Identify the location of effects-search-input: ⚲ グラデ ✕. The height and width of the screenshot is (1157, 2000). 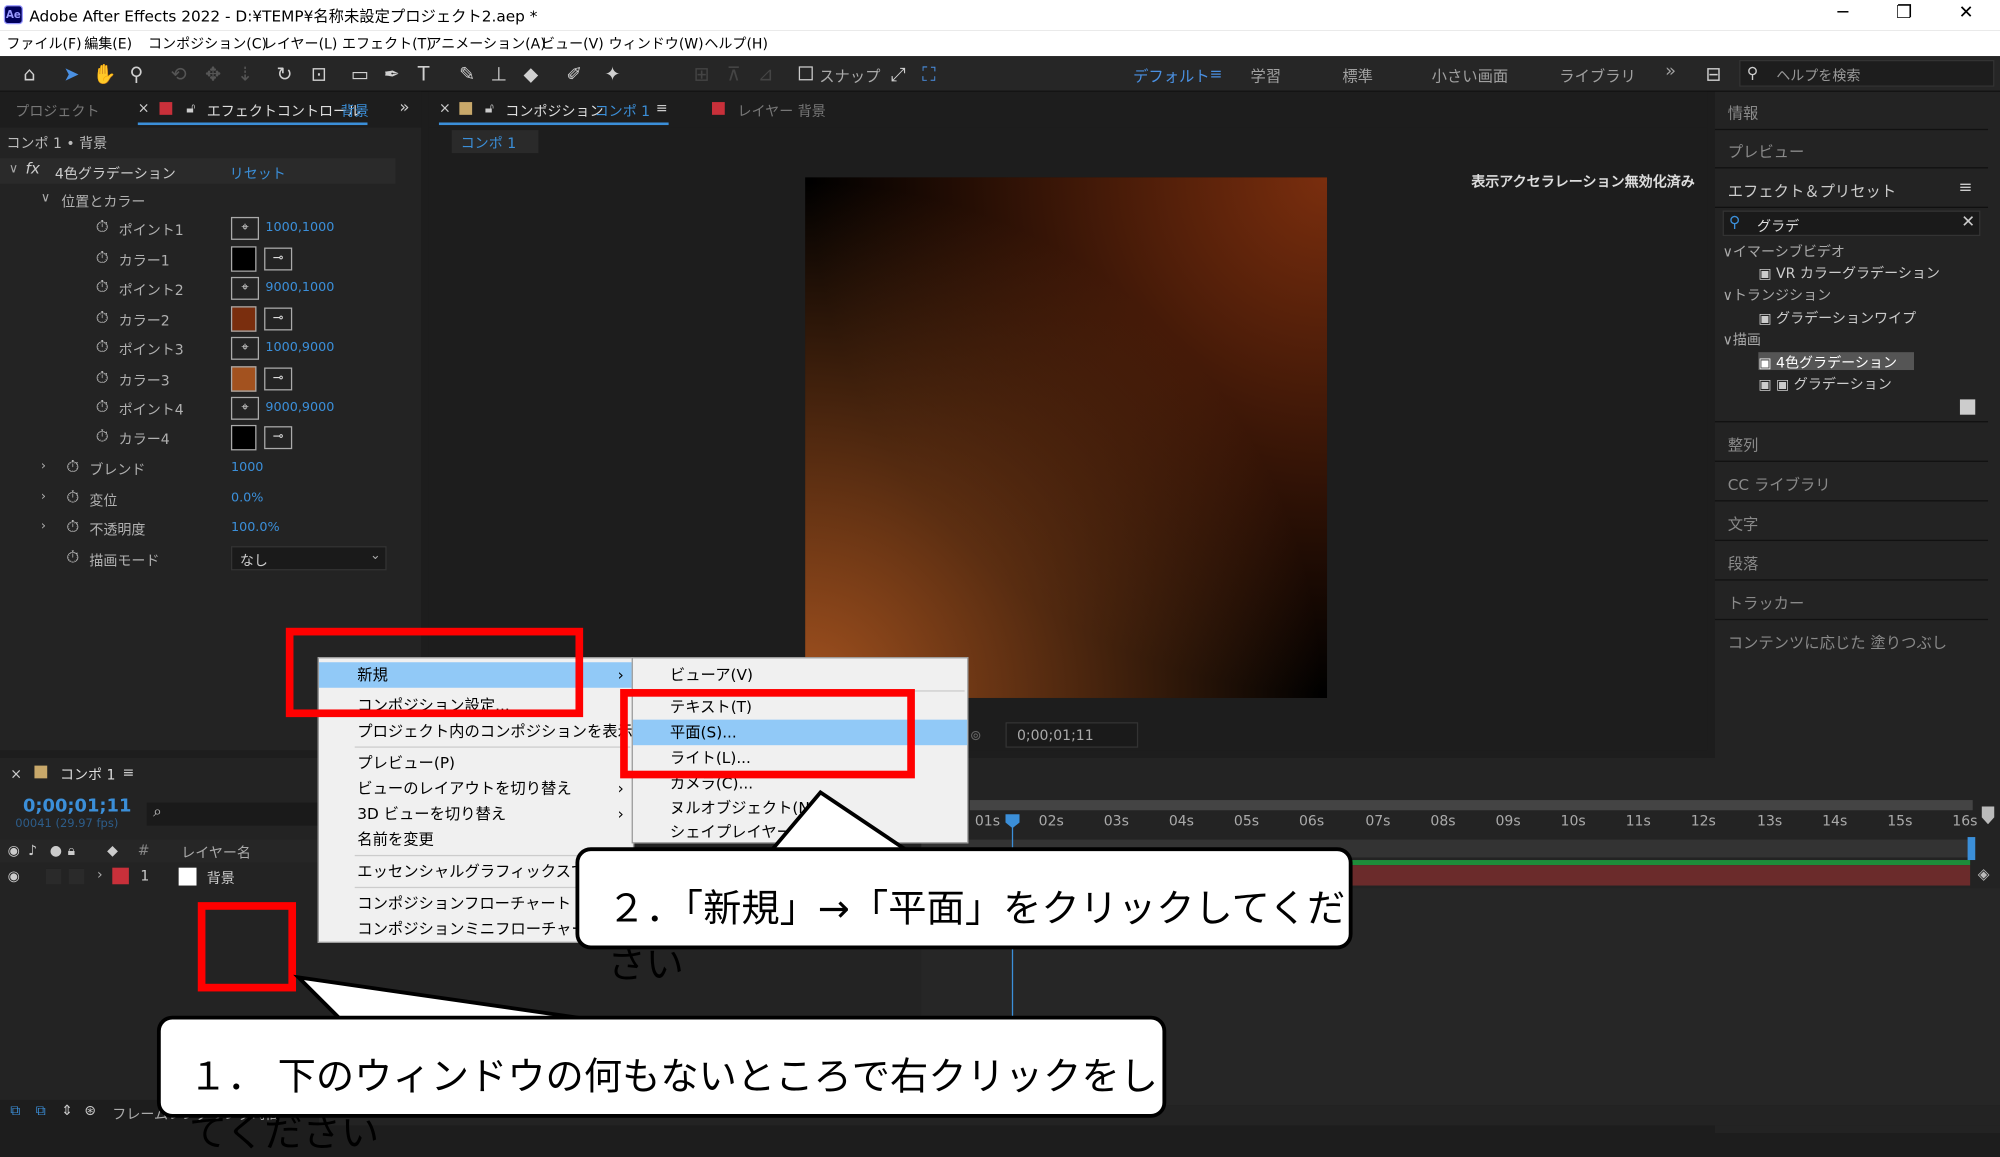
(1851, 223).